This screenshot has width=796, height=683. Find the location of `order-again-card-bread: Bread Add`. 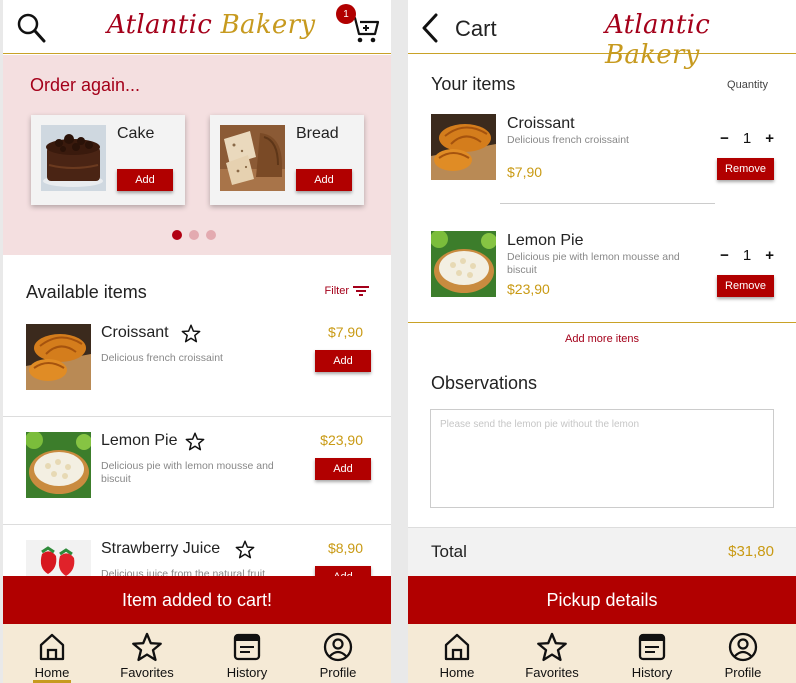

order-again-card-bread: Bread Add is located at coordinates (287, 160).